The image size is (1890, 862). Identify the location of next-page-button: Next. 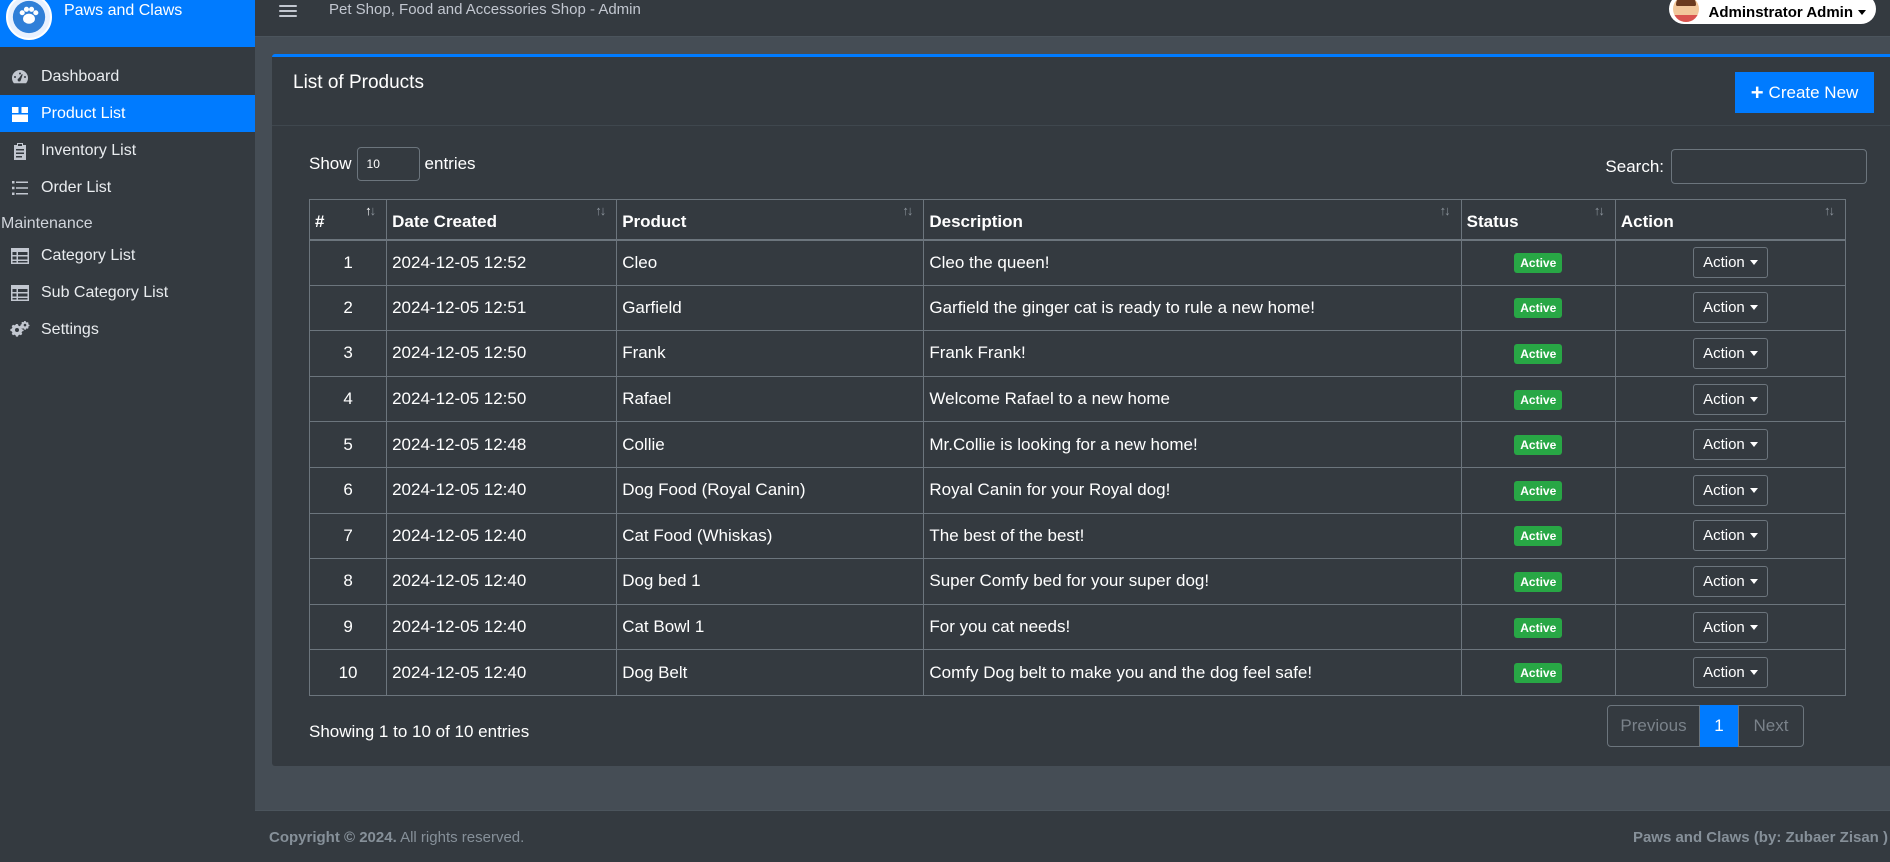
(1771, 726).